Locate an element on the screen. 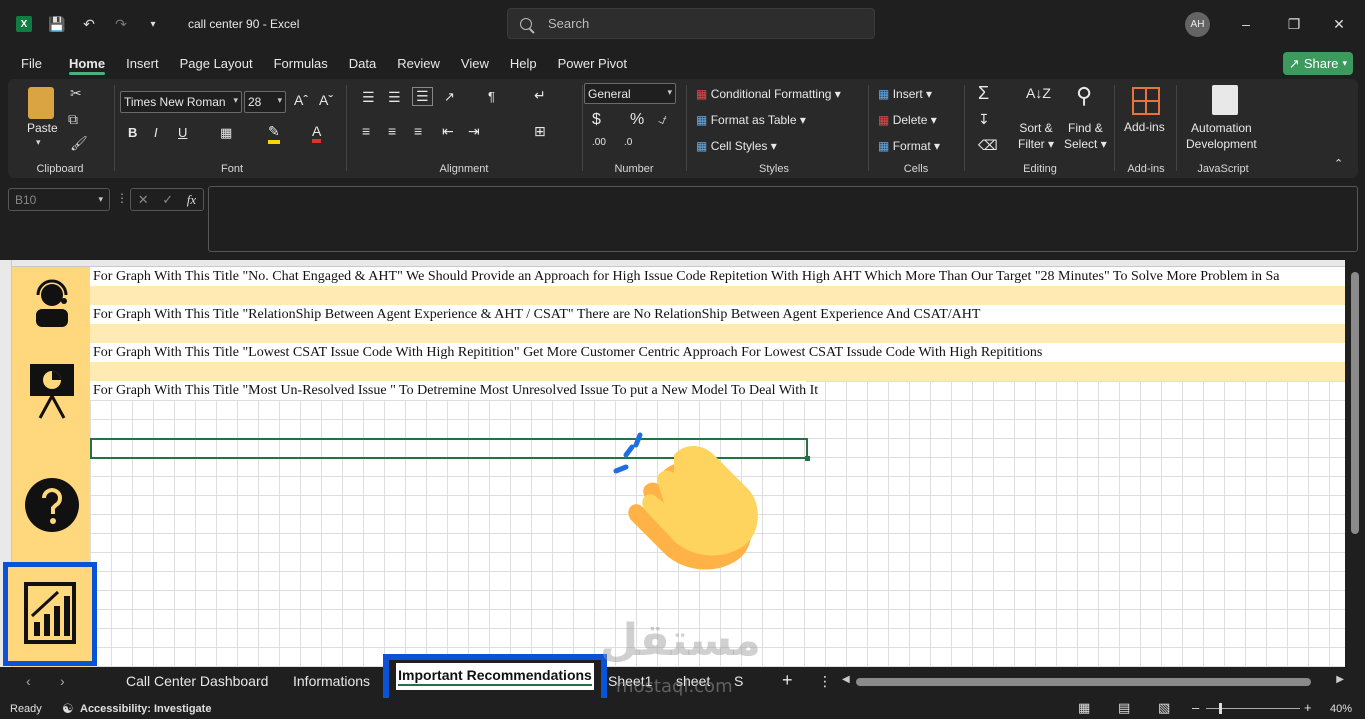 This screenshot has width=1365, height=719. wrap-text-icon: ↵ is located at coordinates (540, 95).